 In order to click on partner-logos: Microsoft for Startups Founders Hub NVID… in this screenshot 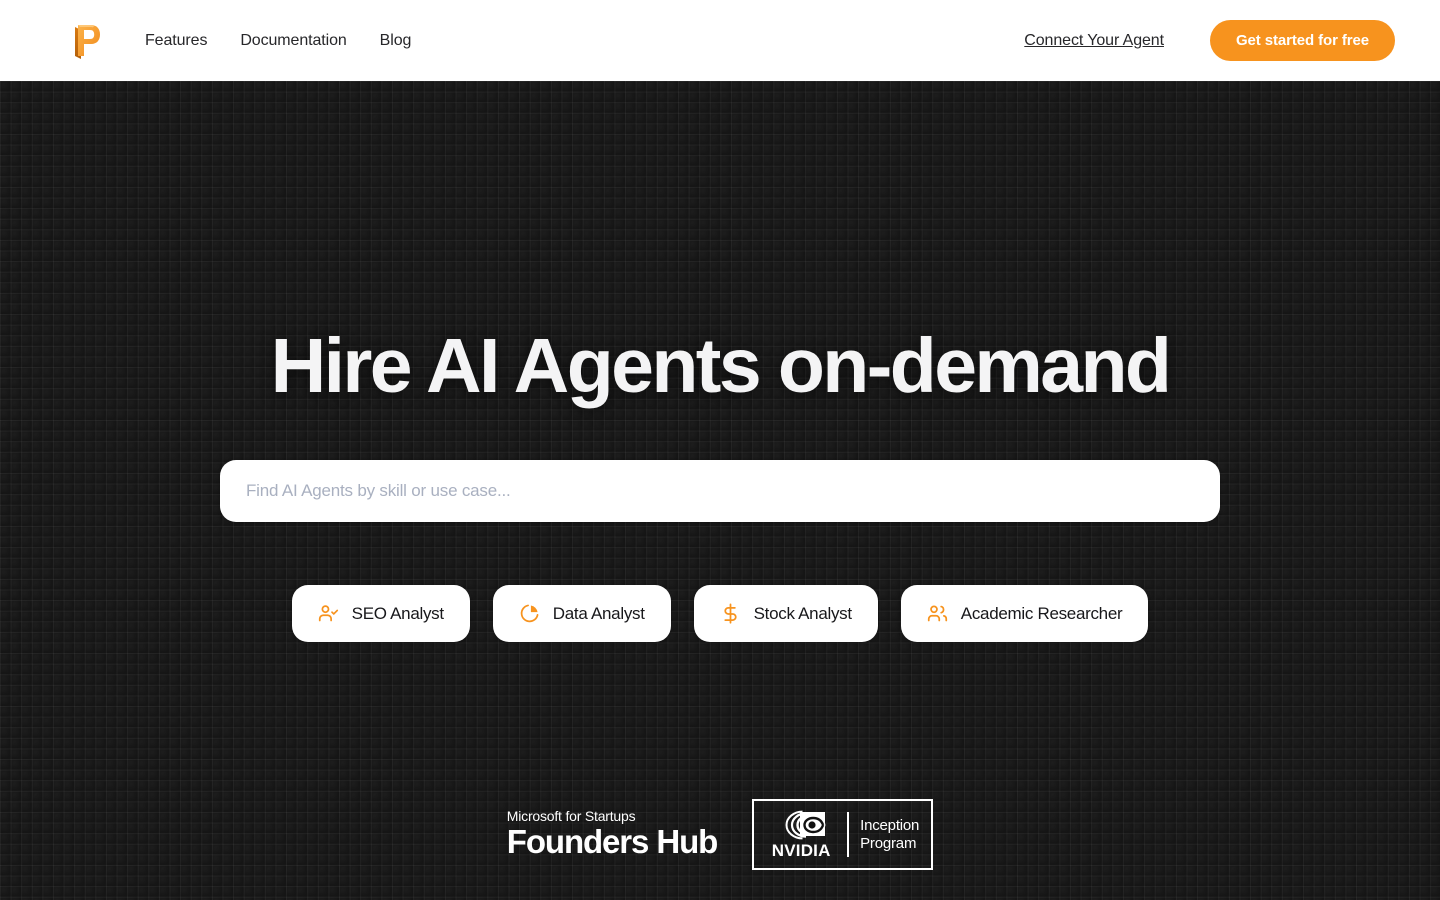, I will do `click(720, 834)`.